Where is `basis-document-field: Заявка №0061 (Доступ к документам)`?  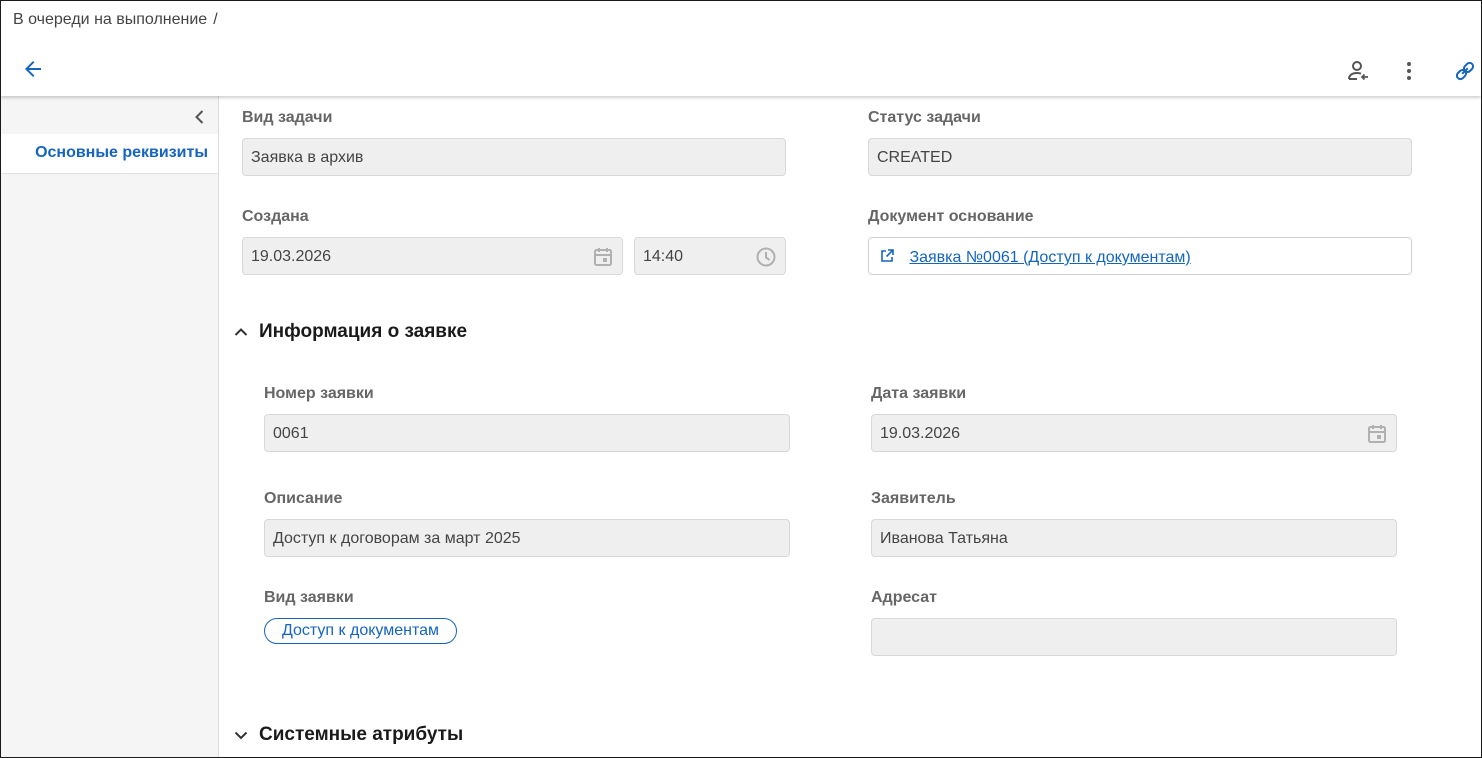 basis-document-field: Заявка №0061 (Доступ к документам) is located at coordinates (1140, 256).